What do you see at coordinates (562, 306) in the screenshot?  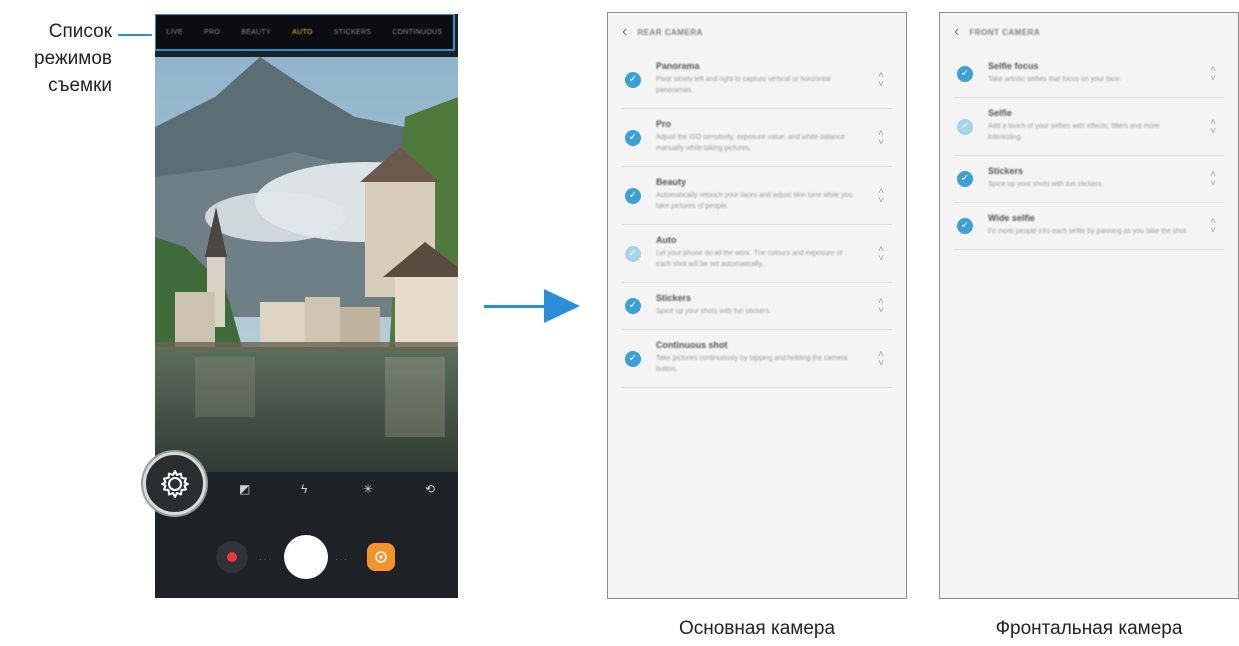 I see `arrow-head` at bounding box center [562, 306].